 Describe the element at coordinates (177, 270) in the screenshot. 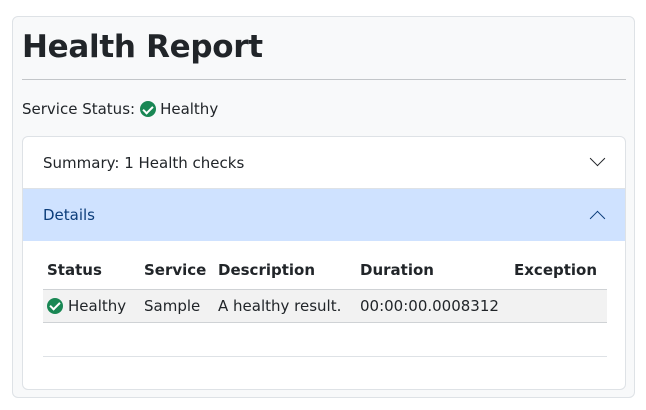

I see `column-header-service: Service` at that location.